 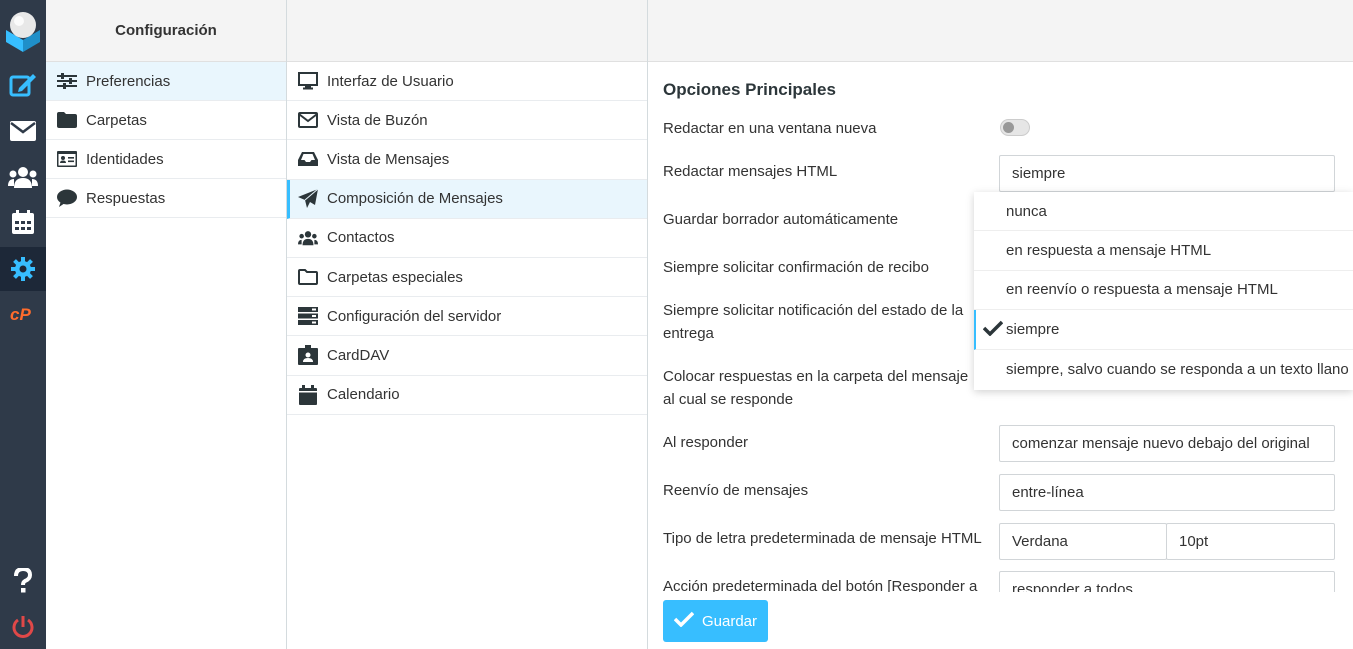 I want to click on save-button-label: Guardar, so click(x=729, y=621).